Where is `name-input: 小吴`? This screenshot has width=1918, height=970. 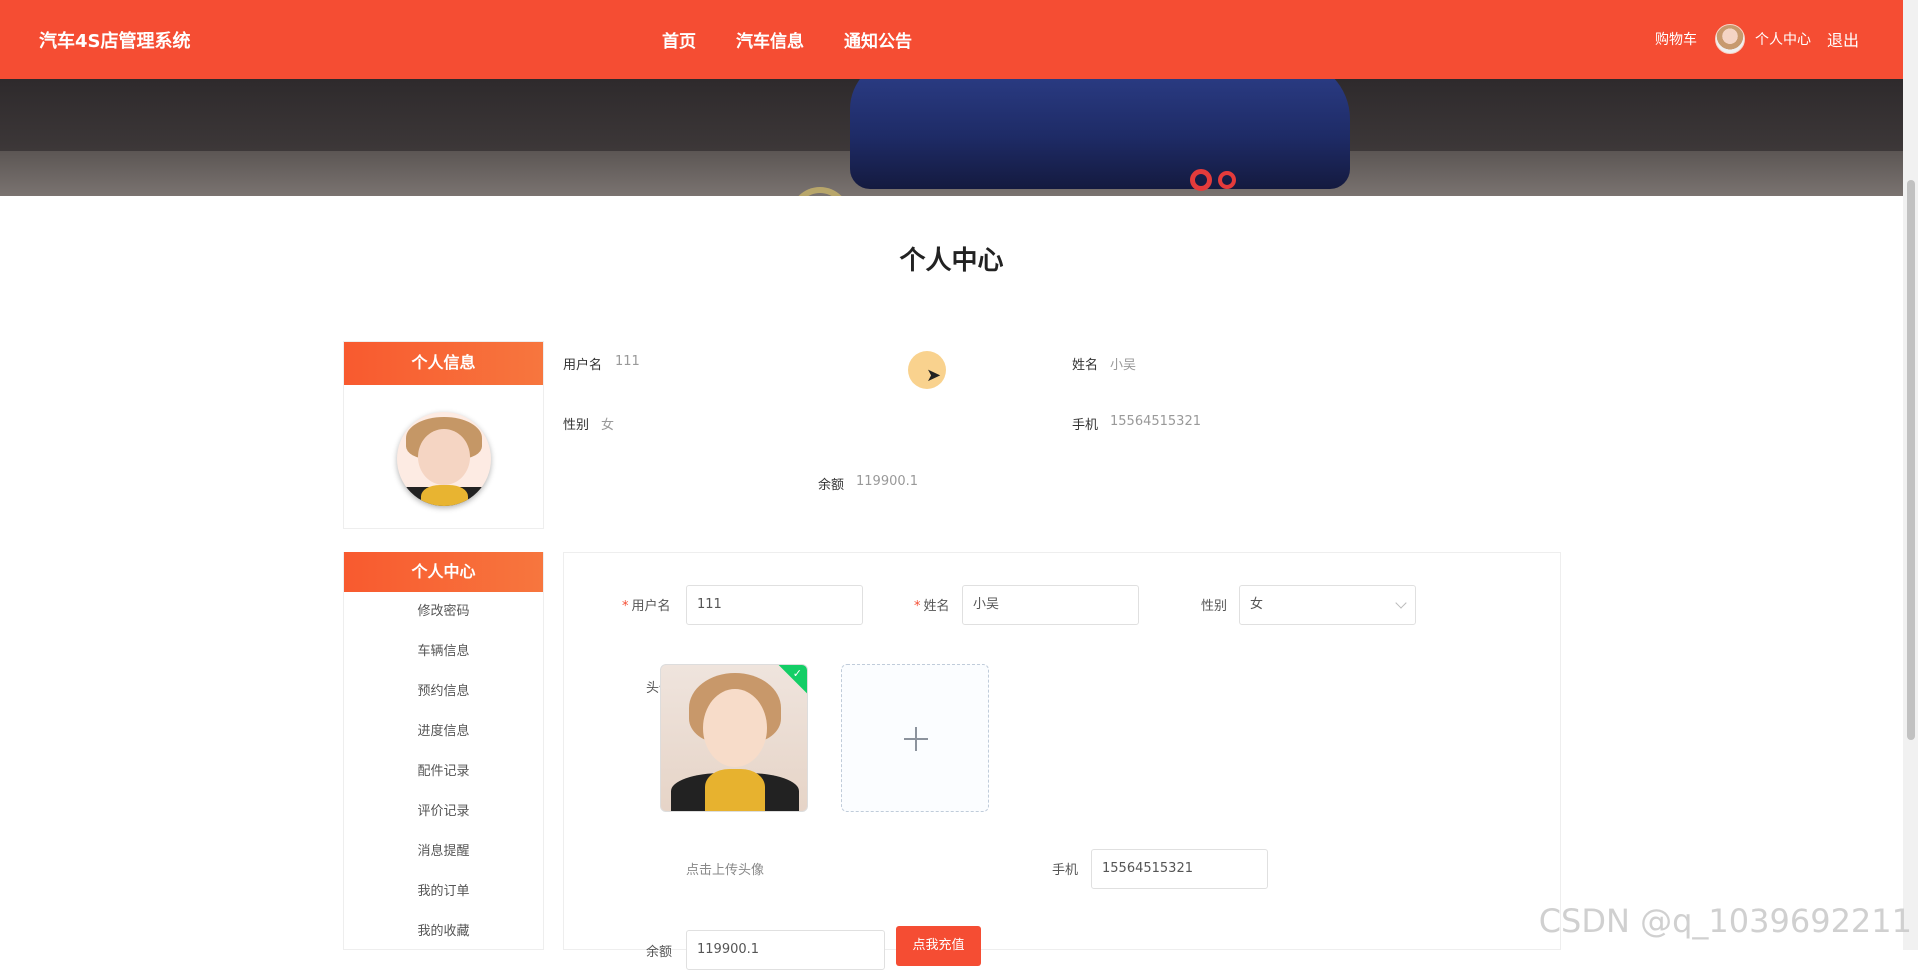
name-input: 小吴 is located at coordinates (1050, 605).